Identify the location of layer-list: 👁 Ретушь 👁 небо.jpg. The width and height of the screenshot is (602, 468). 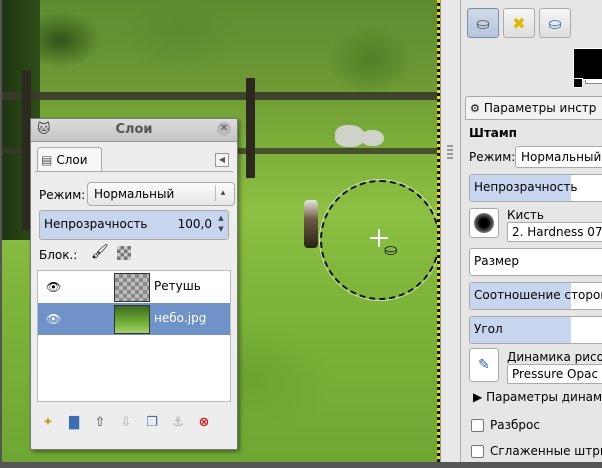
(134, 336).